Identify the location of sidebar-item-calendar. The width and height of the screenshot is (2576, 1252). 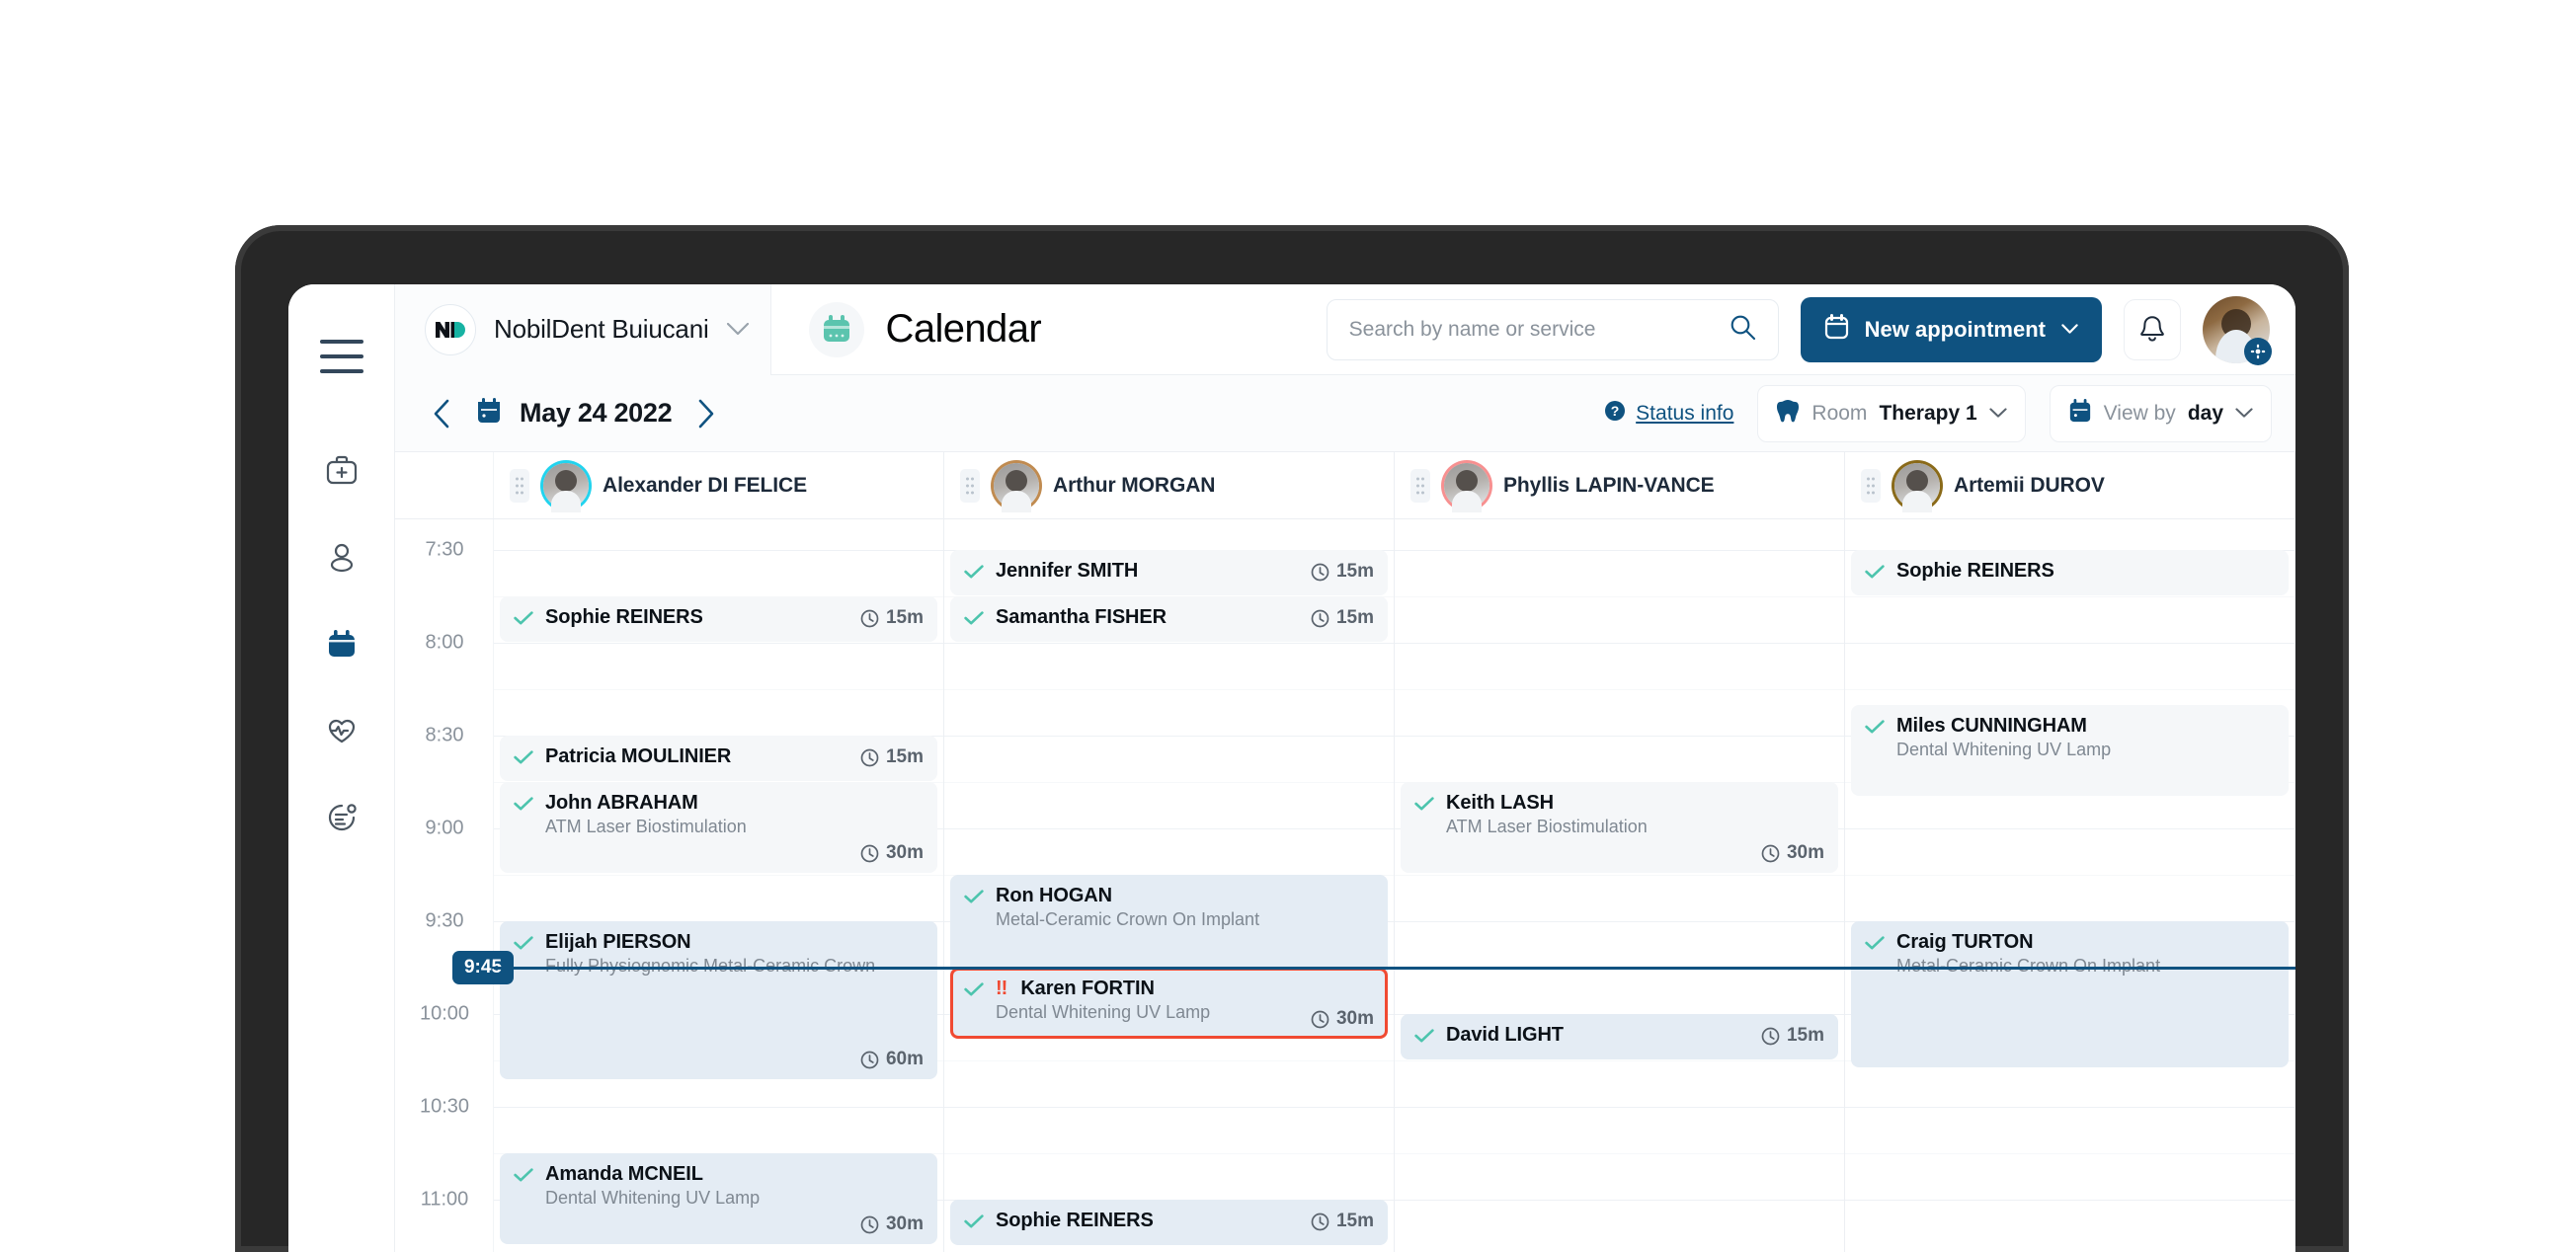
(341, 645).